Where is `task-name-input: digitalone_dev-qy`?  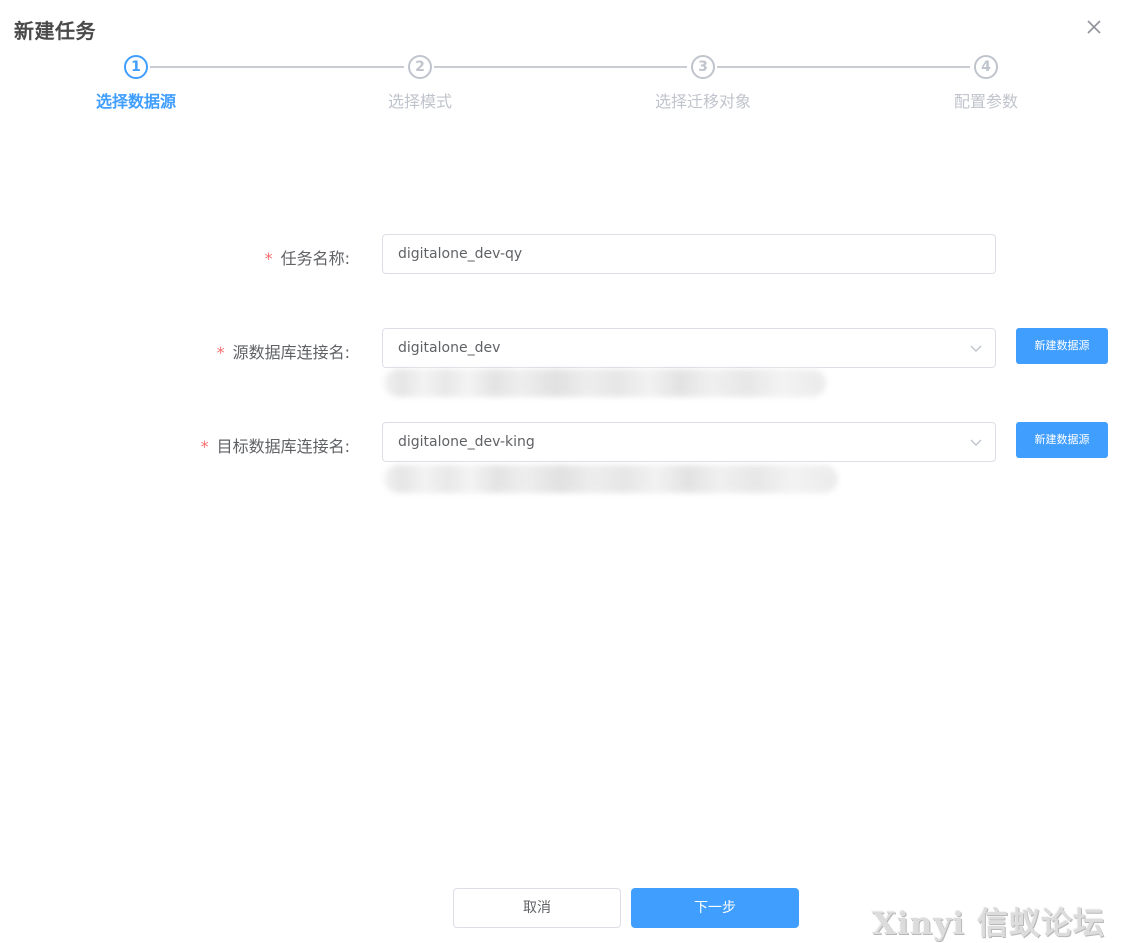
task-name-input: digitalone_dev-qy is located at coordinates (689, 254).